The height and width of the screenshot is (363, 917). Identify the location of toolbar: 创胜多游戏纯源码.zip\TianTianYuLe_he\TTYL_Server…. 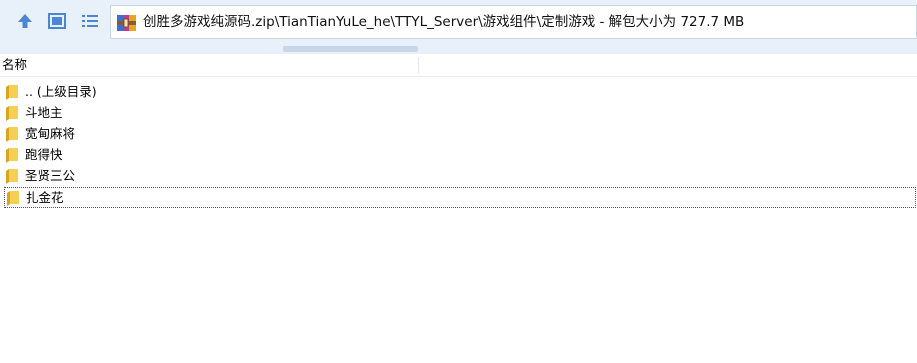
(458, 22).